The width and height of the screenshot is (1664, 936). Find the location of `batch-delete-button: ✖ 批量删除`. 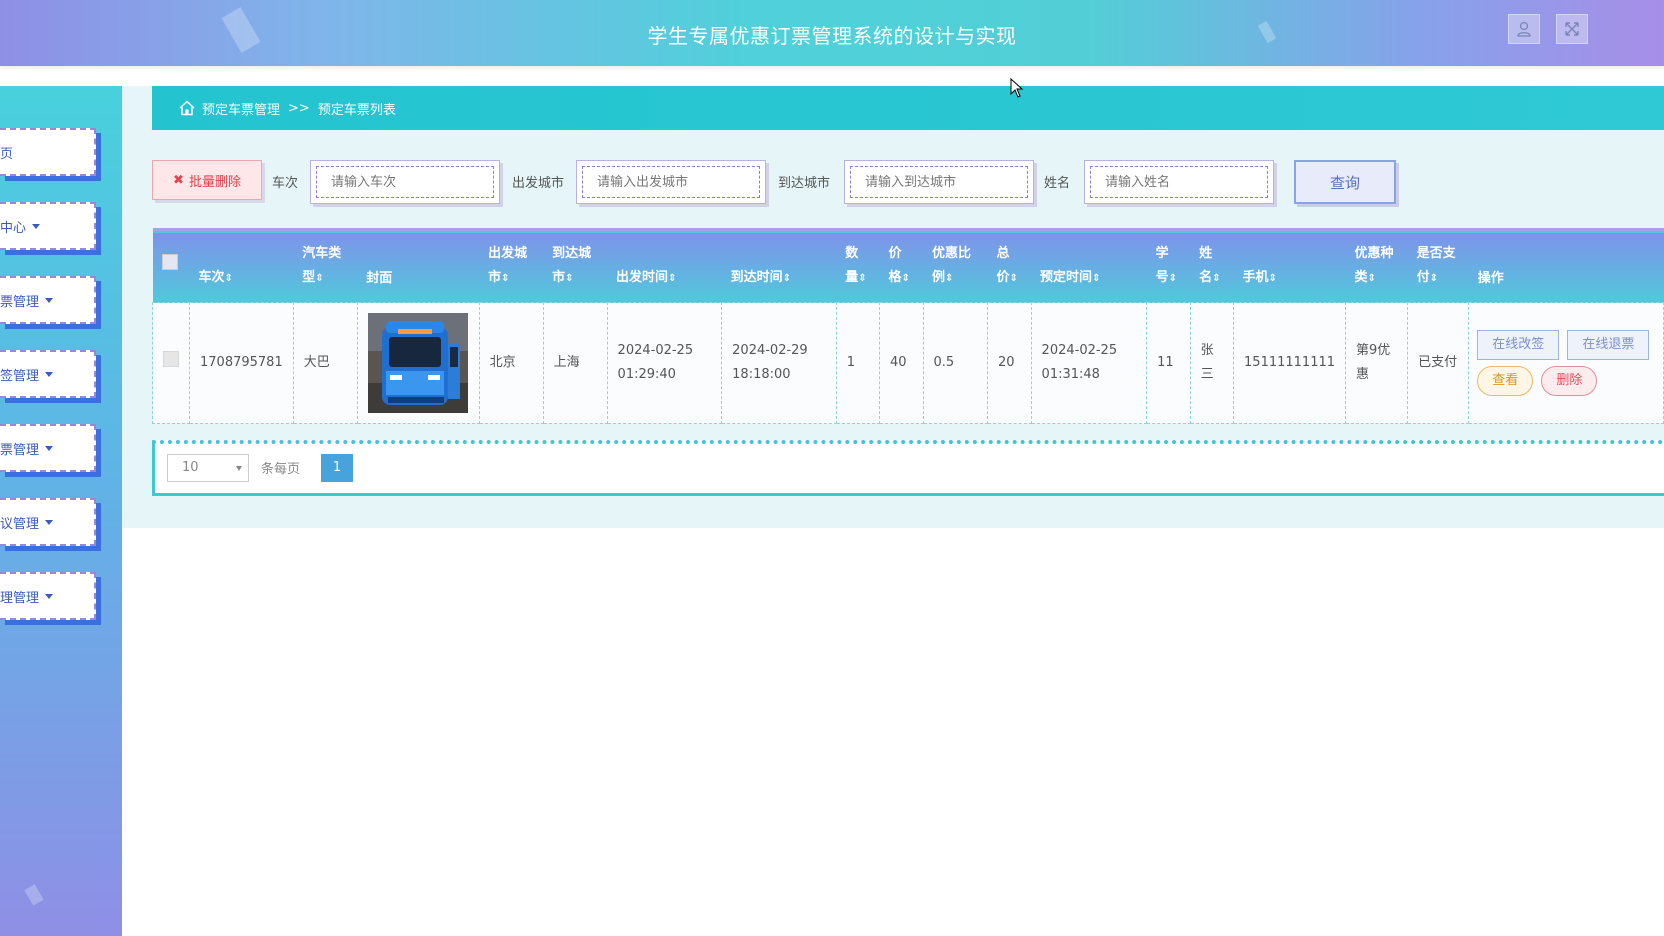

batch-delete-button: ✖ 批量删除 is located at coordinates (207, 180).